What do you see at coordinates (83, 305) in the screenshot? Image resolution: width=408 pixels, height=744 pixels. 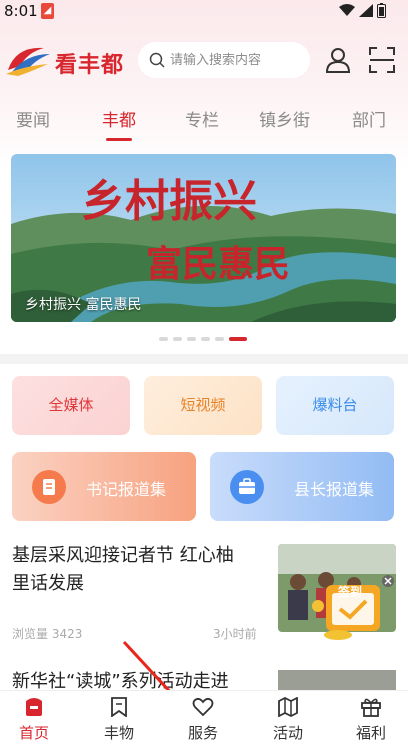 I see `banner-caption: 乡村振兴 富民惠民` at bounding box center [83, 305].